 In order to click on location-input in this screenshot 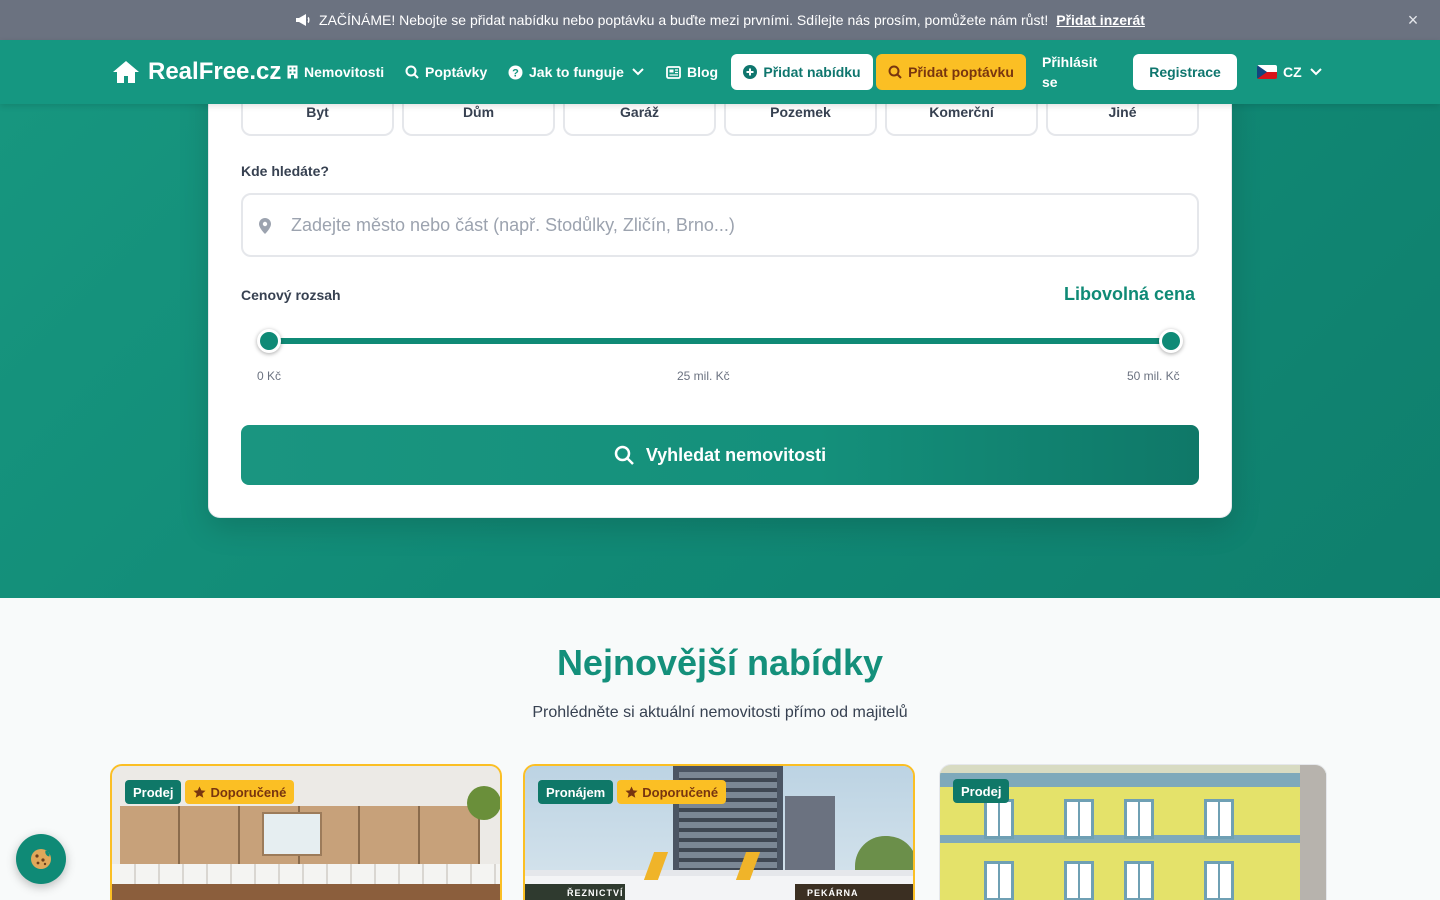, I will do `click(736, 225)`.